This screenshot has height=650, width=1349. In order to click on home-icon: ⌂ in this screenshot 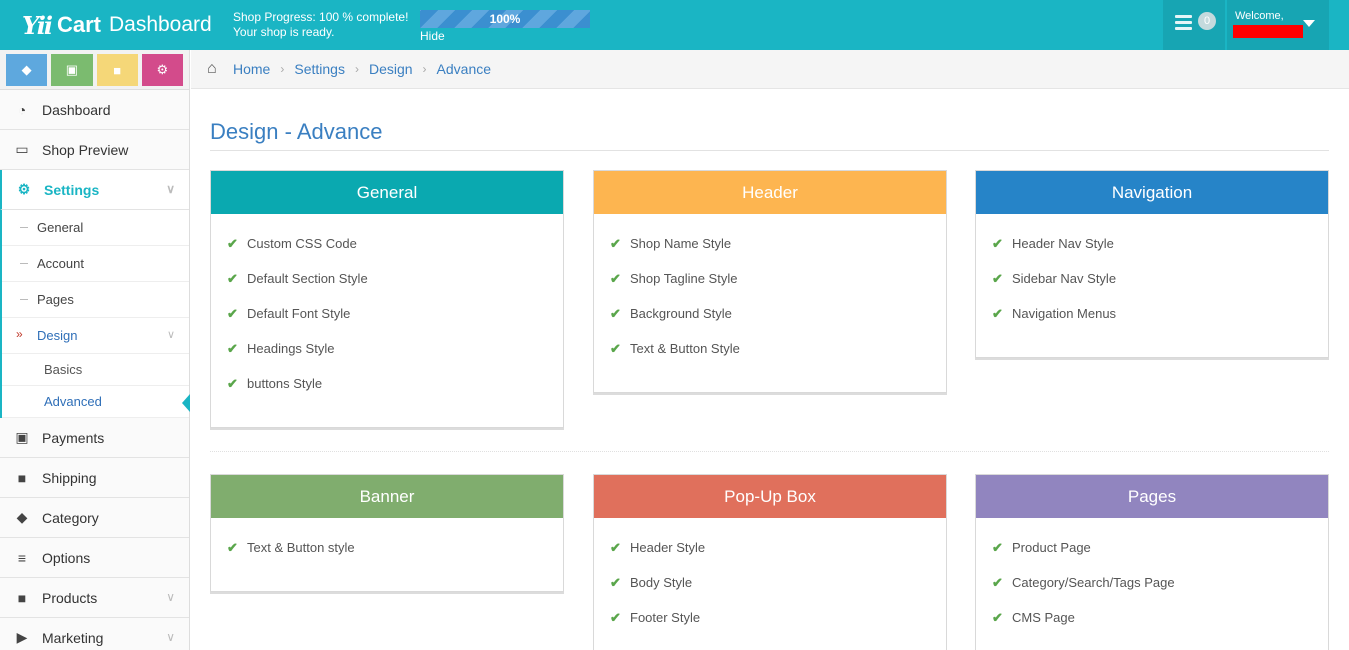, I will do `click(215, 69)`.